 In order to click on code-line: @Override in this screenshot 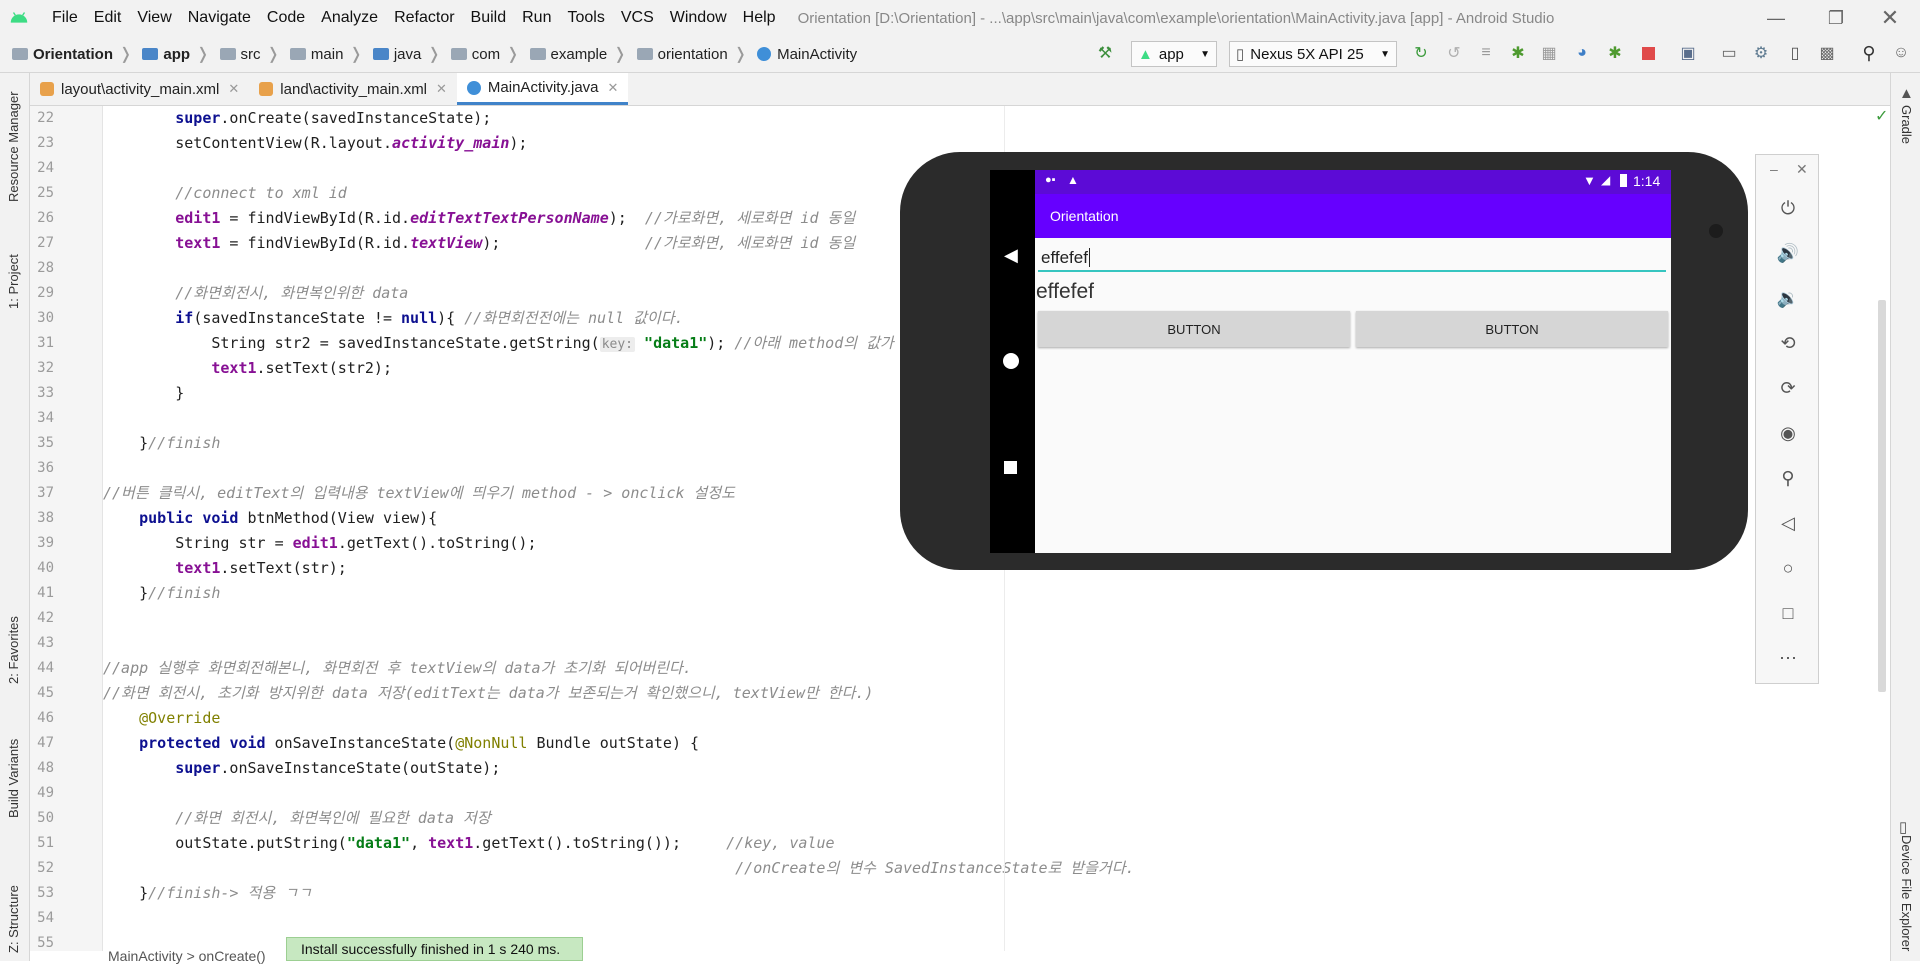, I will do `click(161, 718)`.